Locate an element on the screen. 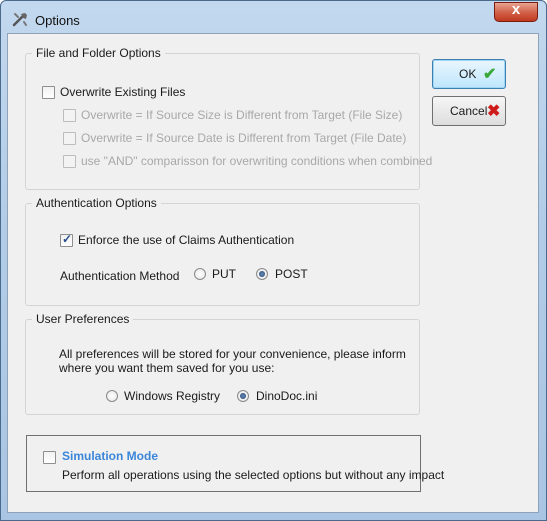 The image size is (547, 521). dinodoc-ini-radio is located at coordinates (243, 396).